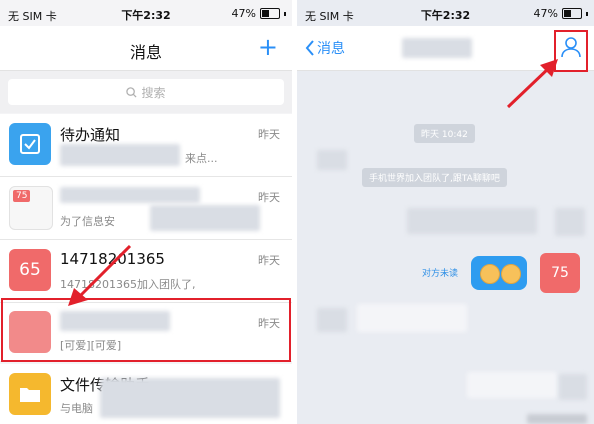 The width and height of the screenshot is (594, 424). I want to click on page-title: 消息, so click(145, 52).